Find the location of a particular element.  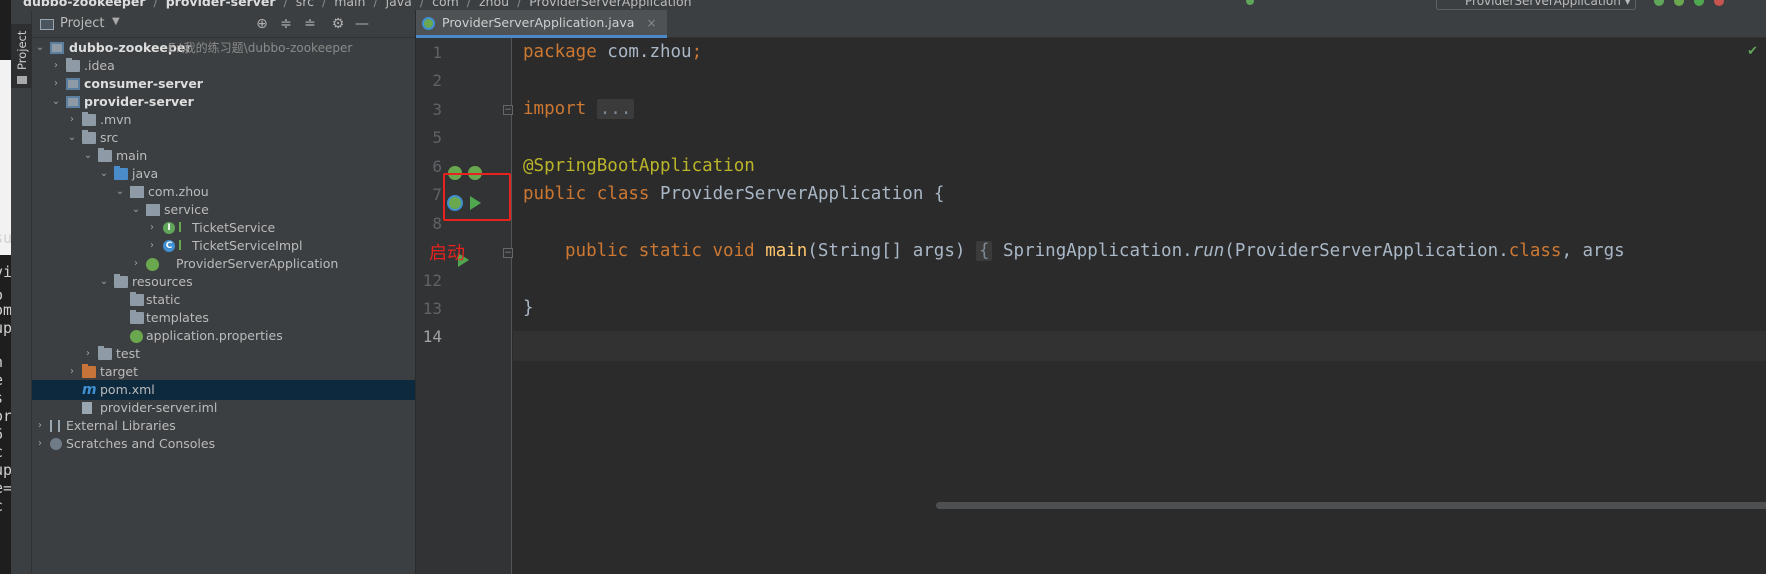

tree-item-target: › target is located at coordinates (223, 372).